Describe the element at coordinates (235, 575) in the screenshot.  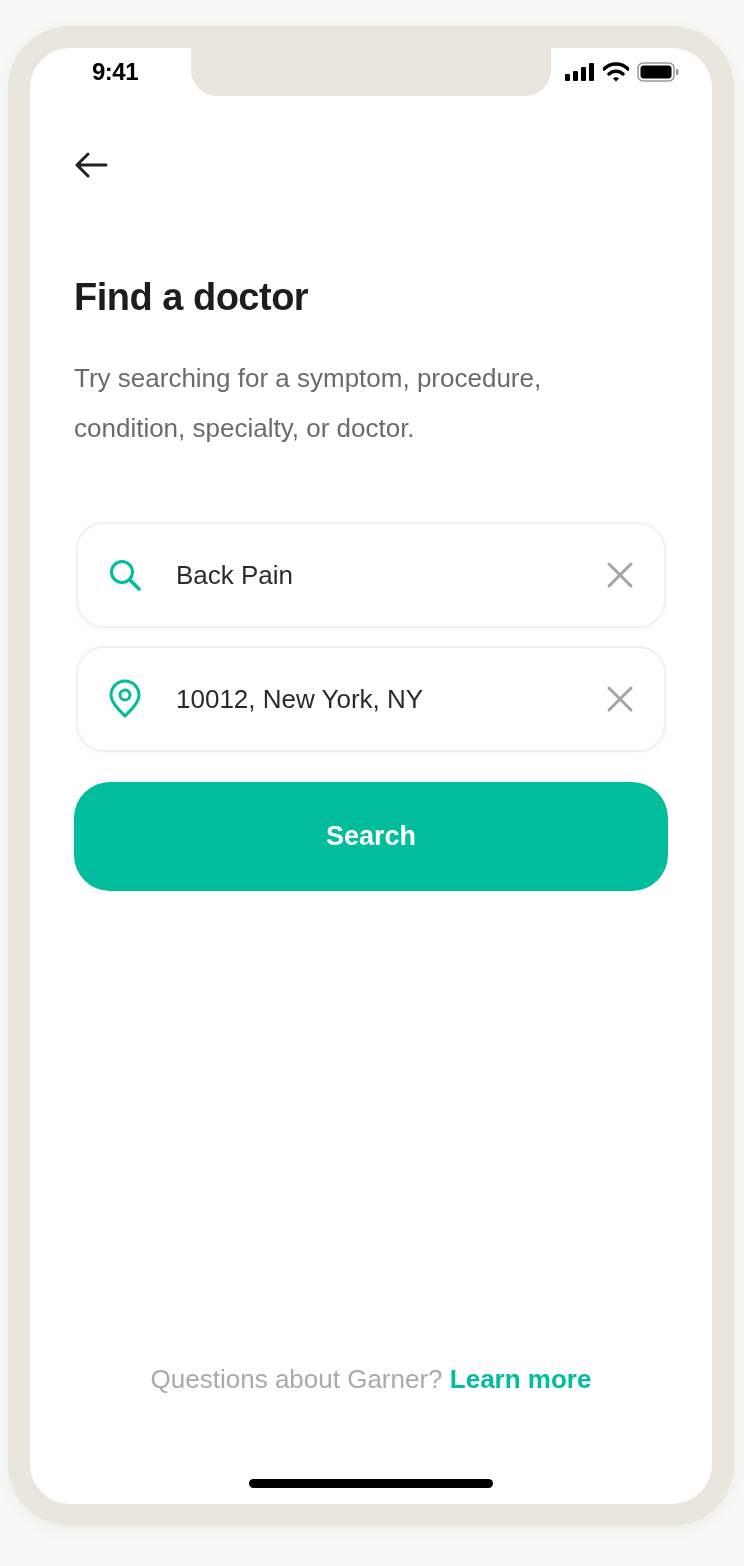
I see `field-value: Back Pain` at that location.